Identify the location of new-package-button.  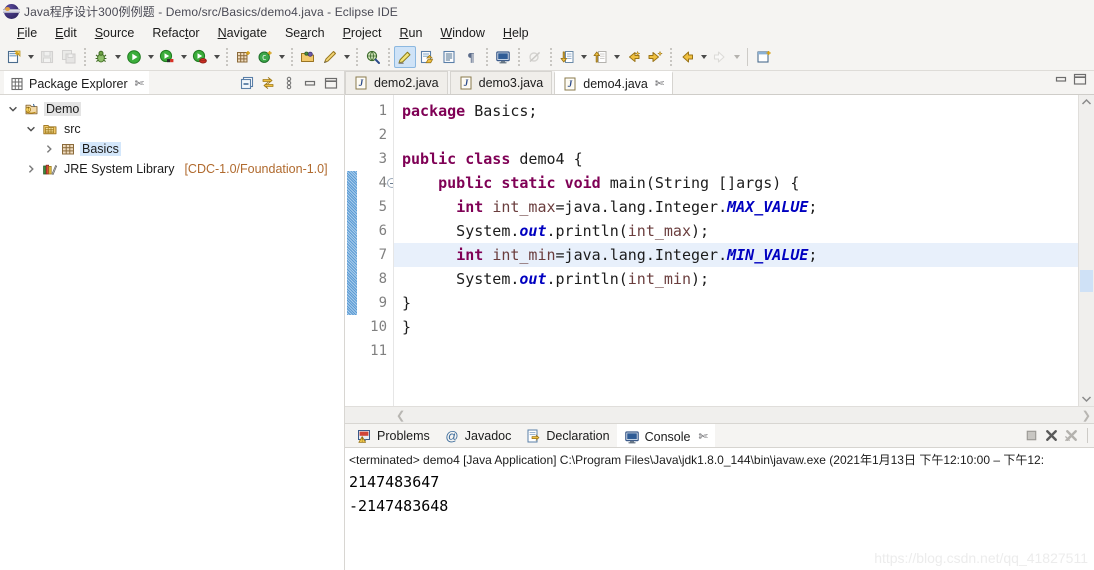
(243, 57).